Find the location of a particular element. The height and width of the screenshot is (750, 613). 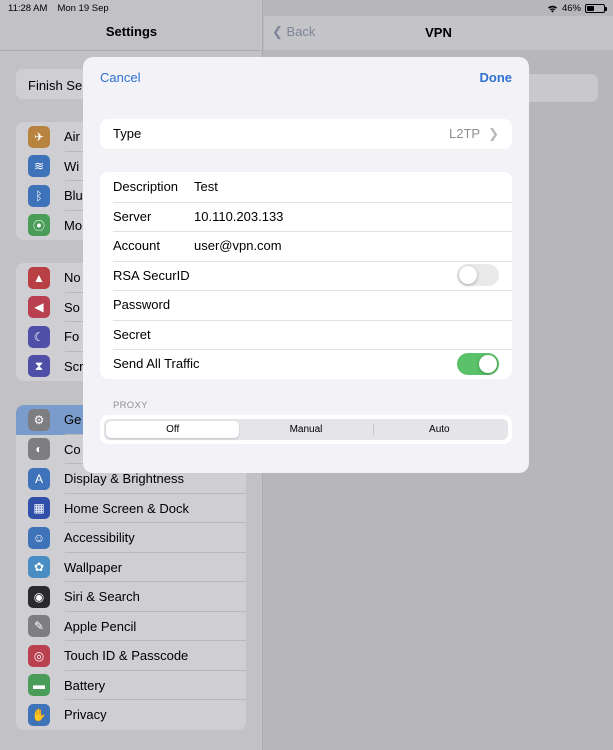

sidebar-item-label: Battery is located at coordinates (85, 685).